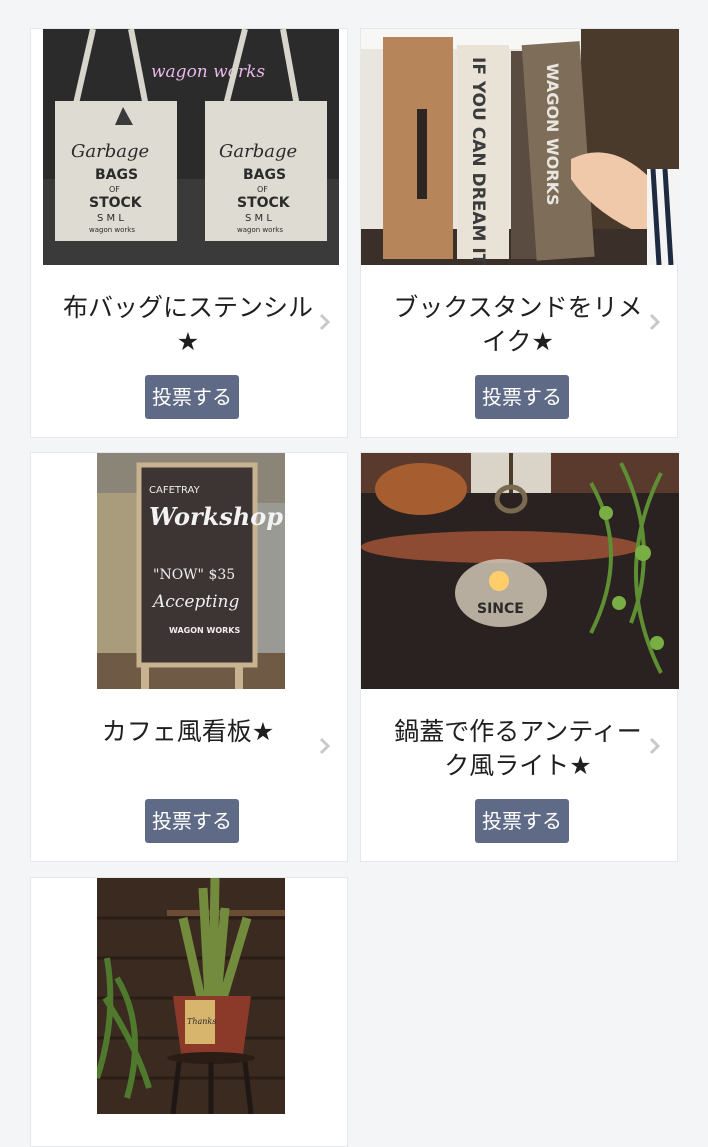  Describe the element at coordinates (520, 147) in the screenshot. I see `item-photo: IF YOU CAN DREAM IT WAGON WORKS` at that location.